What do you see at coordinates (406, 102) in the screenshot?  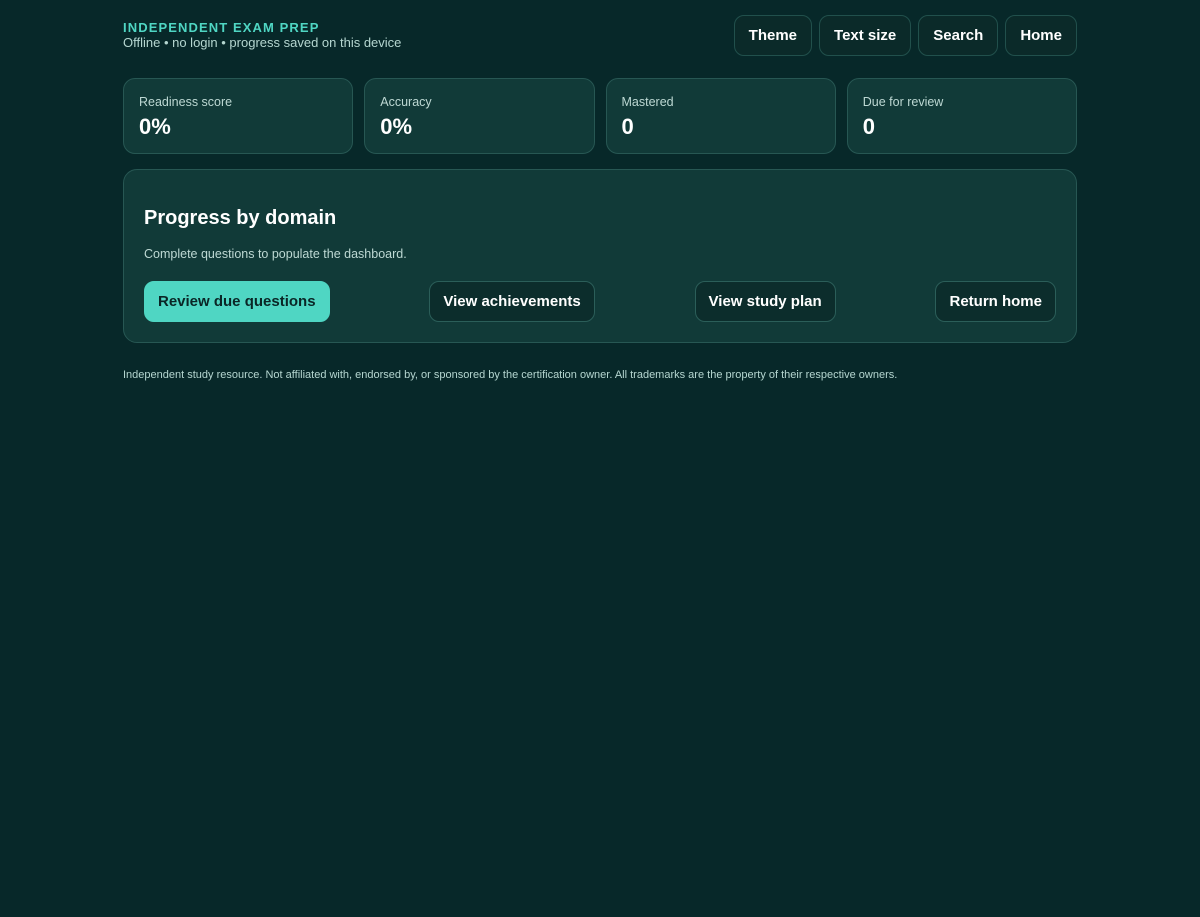 I see `stat-label: Accuracy` at bounding box center [406, 102].